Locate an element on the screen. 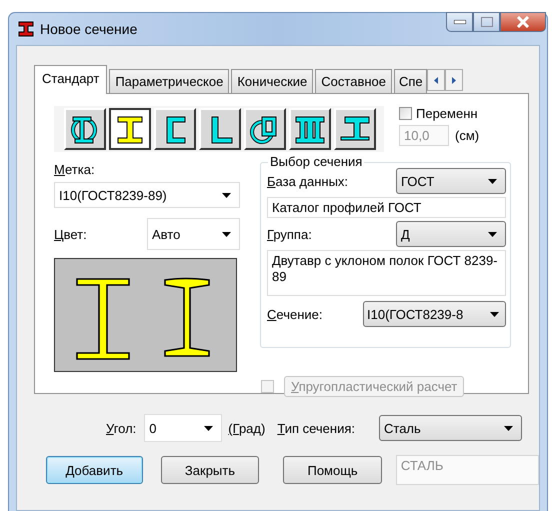  composite-section-icon is located at coordinates (84, 130).